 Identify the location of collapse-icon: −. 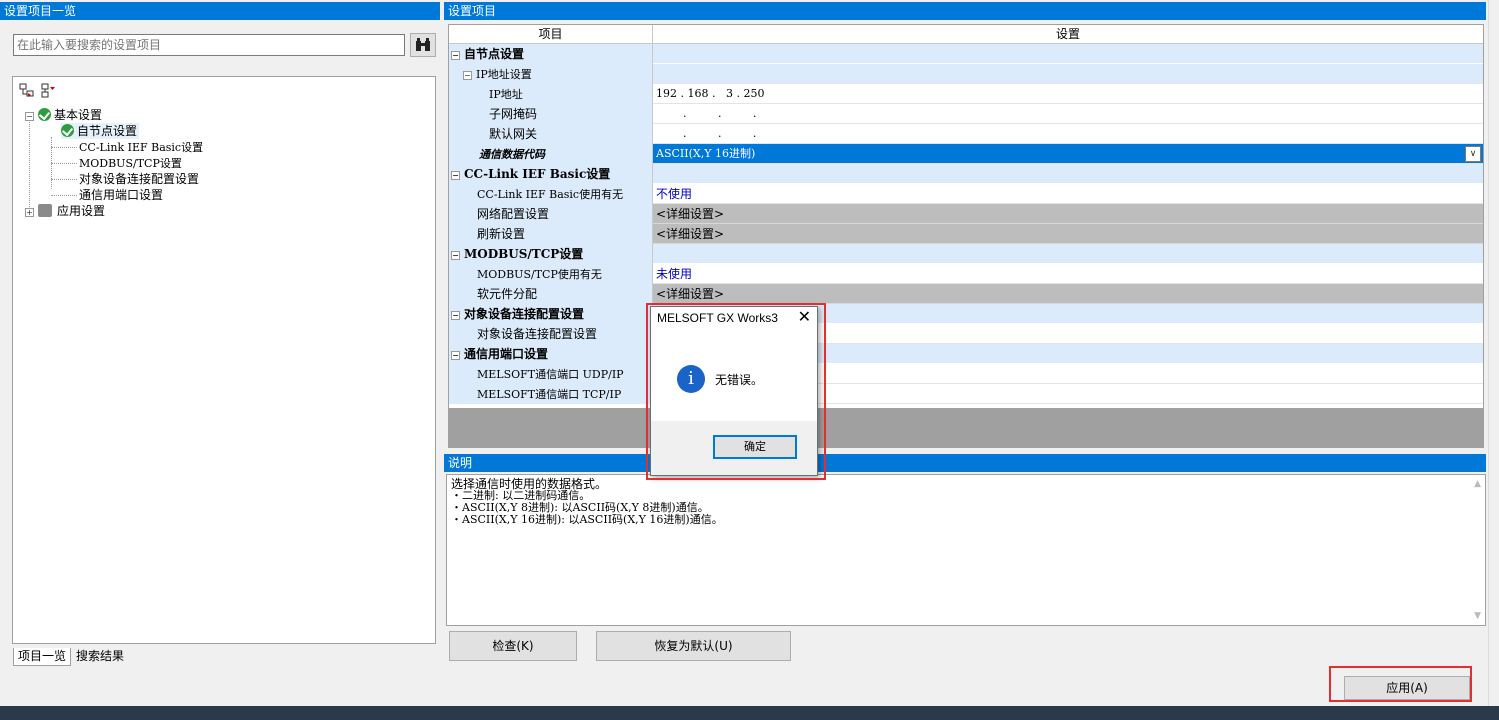
(29, 116).